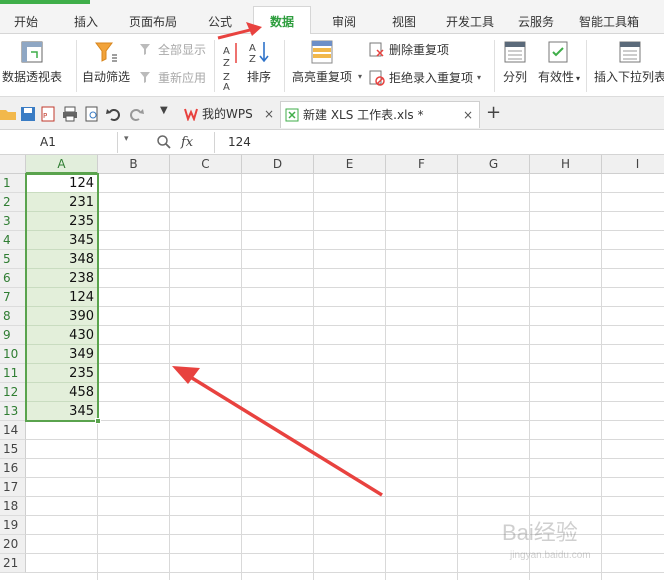 The height and width of the screenshot is (580, 664). I want to click on cell-a4: 345, so click(62, 240).